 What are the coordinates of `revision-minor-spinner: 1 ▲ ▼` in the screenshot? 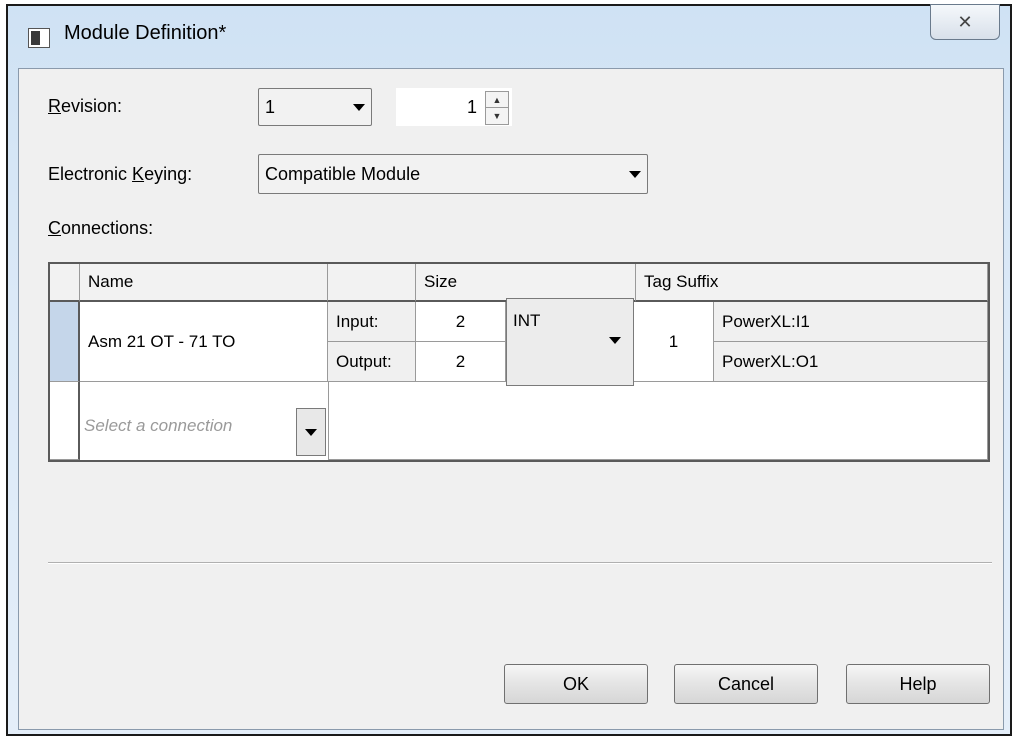 It's located at (454, 107).